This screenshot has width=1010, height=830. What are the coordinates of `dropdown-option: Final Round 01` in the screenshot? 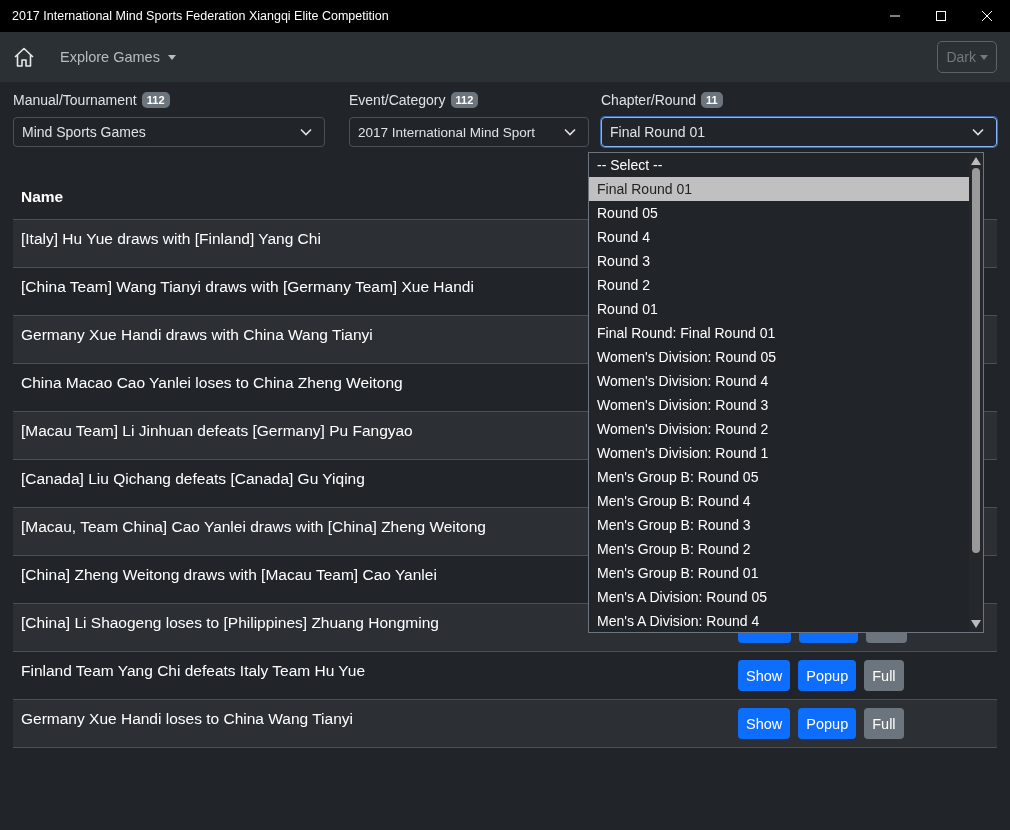 It's located at (779, 189).